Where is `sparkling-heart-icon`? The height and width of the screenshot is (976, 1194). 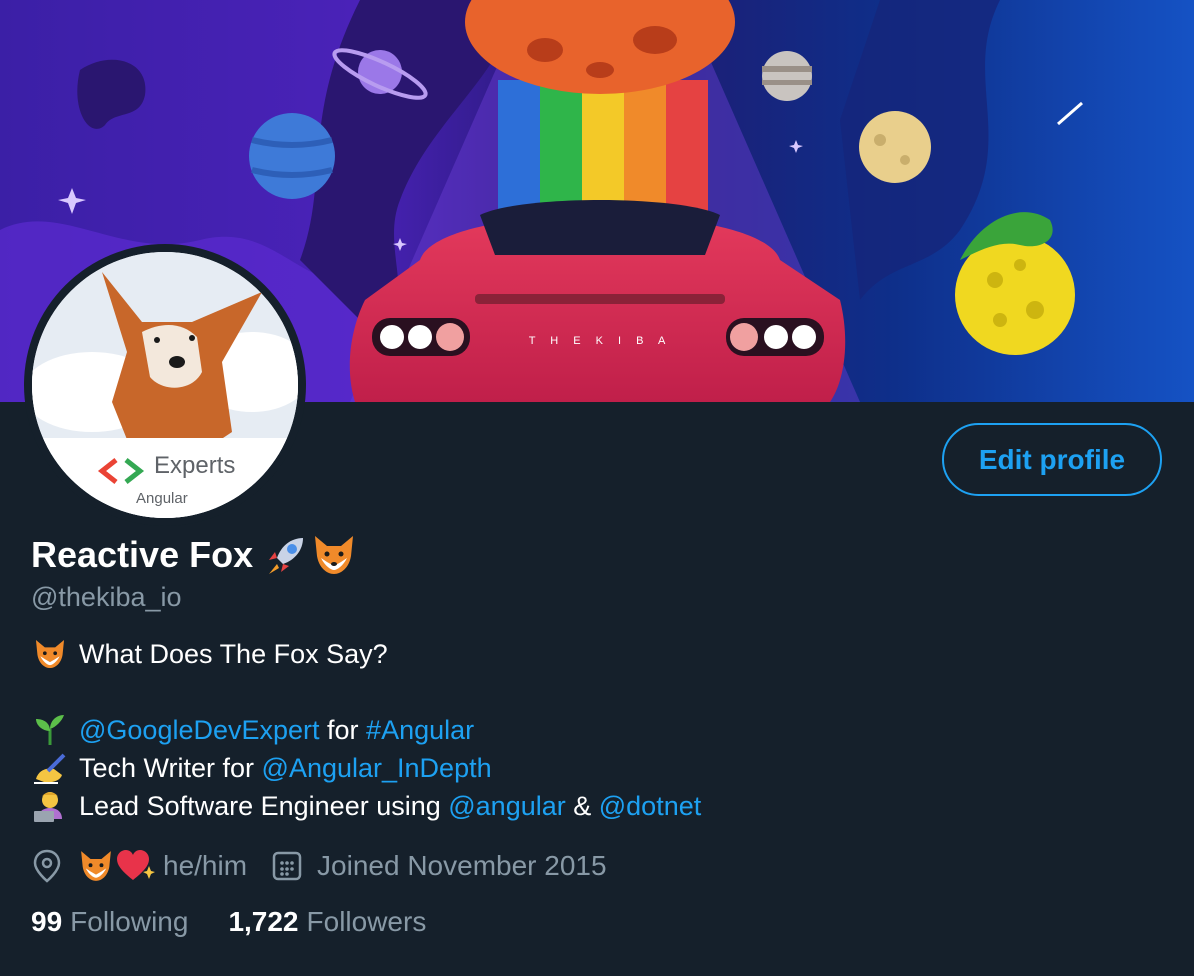 sparkling-heart-icon is located at coordinates (136, 865).